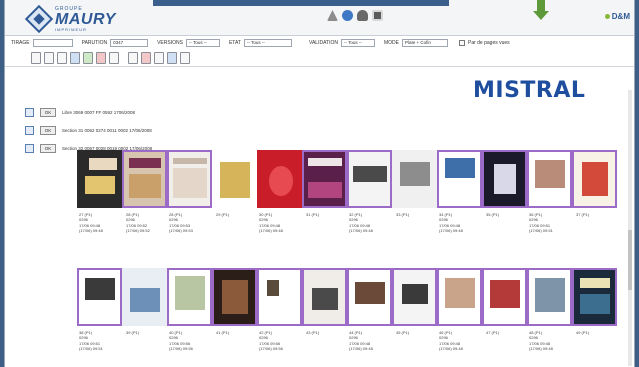 This screenshot has height=367, width=639. I want to click on logo-sub-text: IMPRIMEUR, so click(71, 29).